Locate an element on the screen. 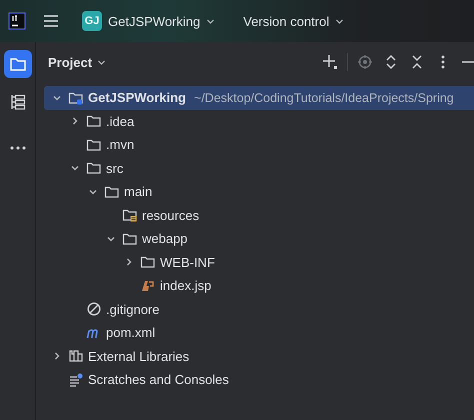 The width and height of the screenshot is (474, 420). project-tool-button is located at coordinates (18, 64).